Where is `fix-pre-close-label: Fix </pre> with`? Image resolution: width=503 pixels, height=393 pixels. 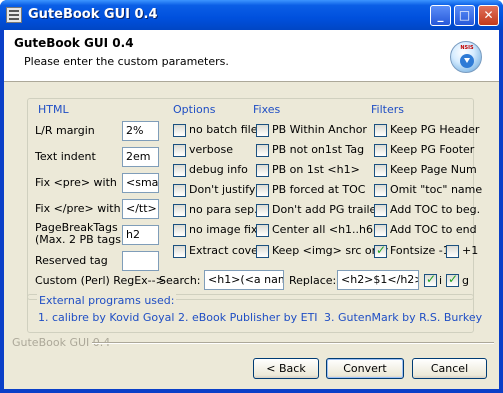 fix-pre-close-label: Fix </pre> with is located at coordinates (78, 208).